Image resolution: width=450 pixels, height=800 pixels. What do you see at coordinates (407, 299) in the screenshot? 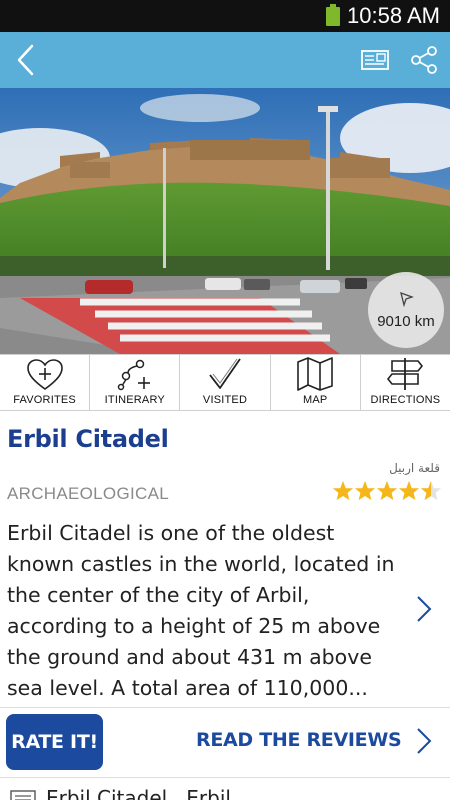
I see `compass-arrow-icon` at bounding box center [407, 299].